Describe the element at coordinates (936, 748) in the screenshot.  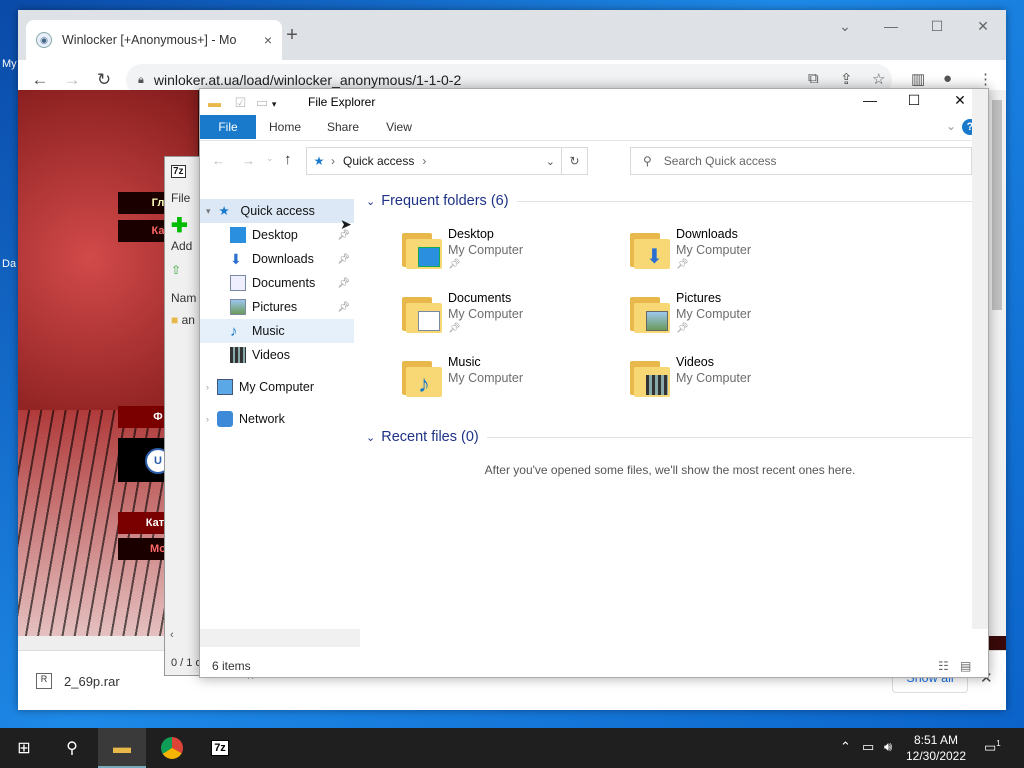
I see `clock: 8:51 AM 12/30/2022` at that location.